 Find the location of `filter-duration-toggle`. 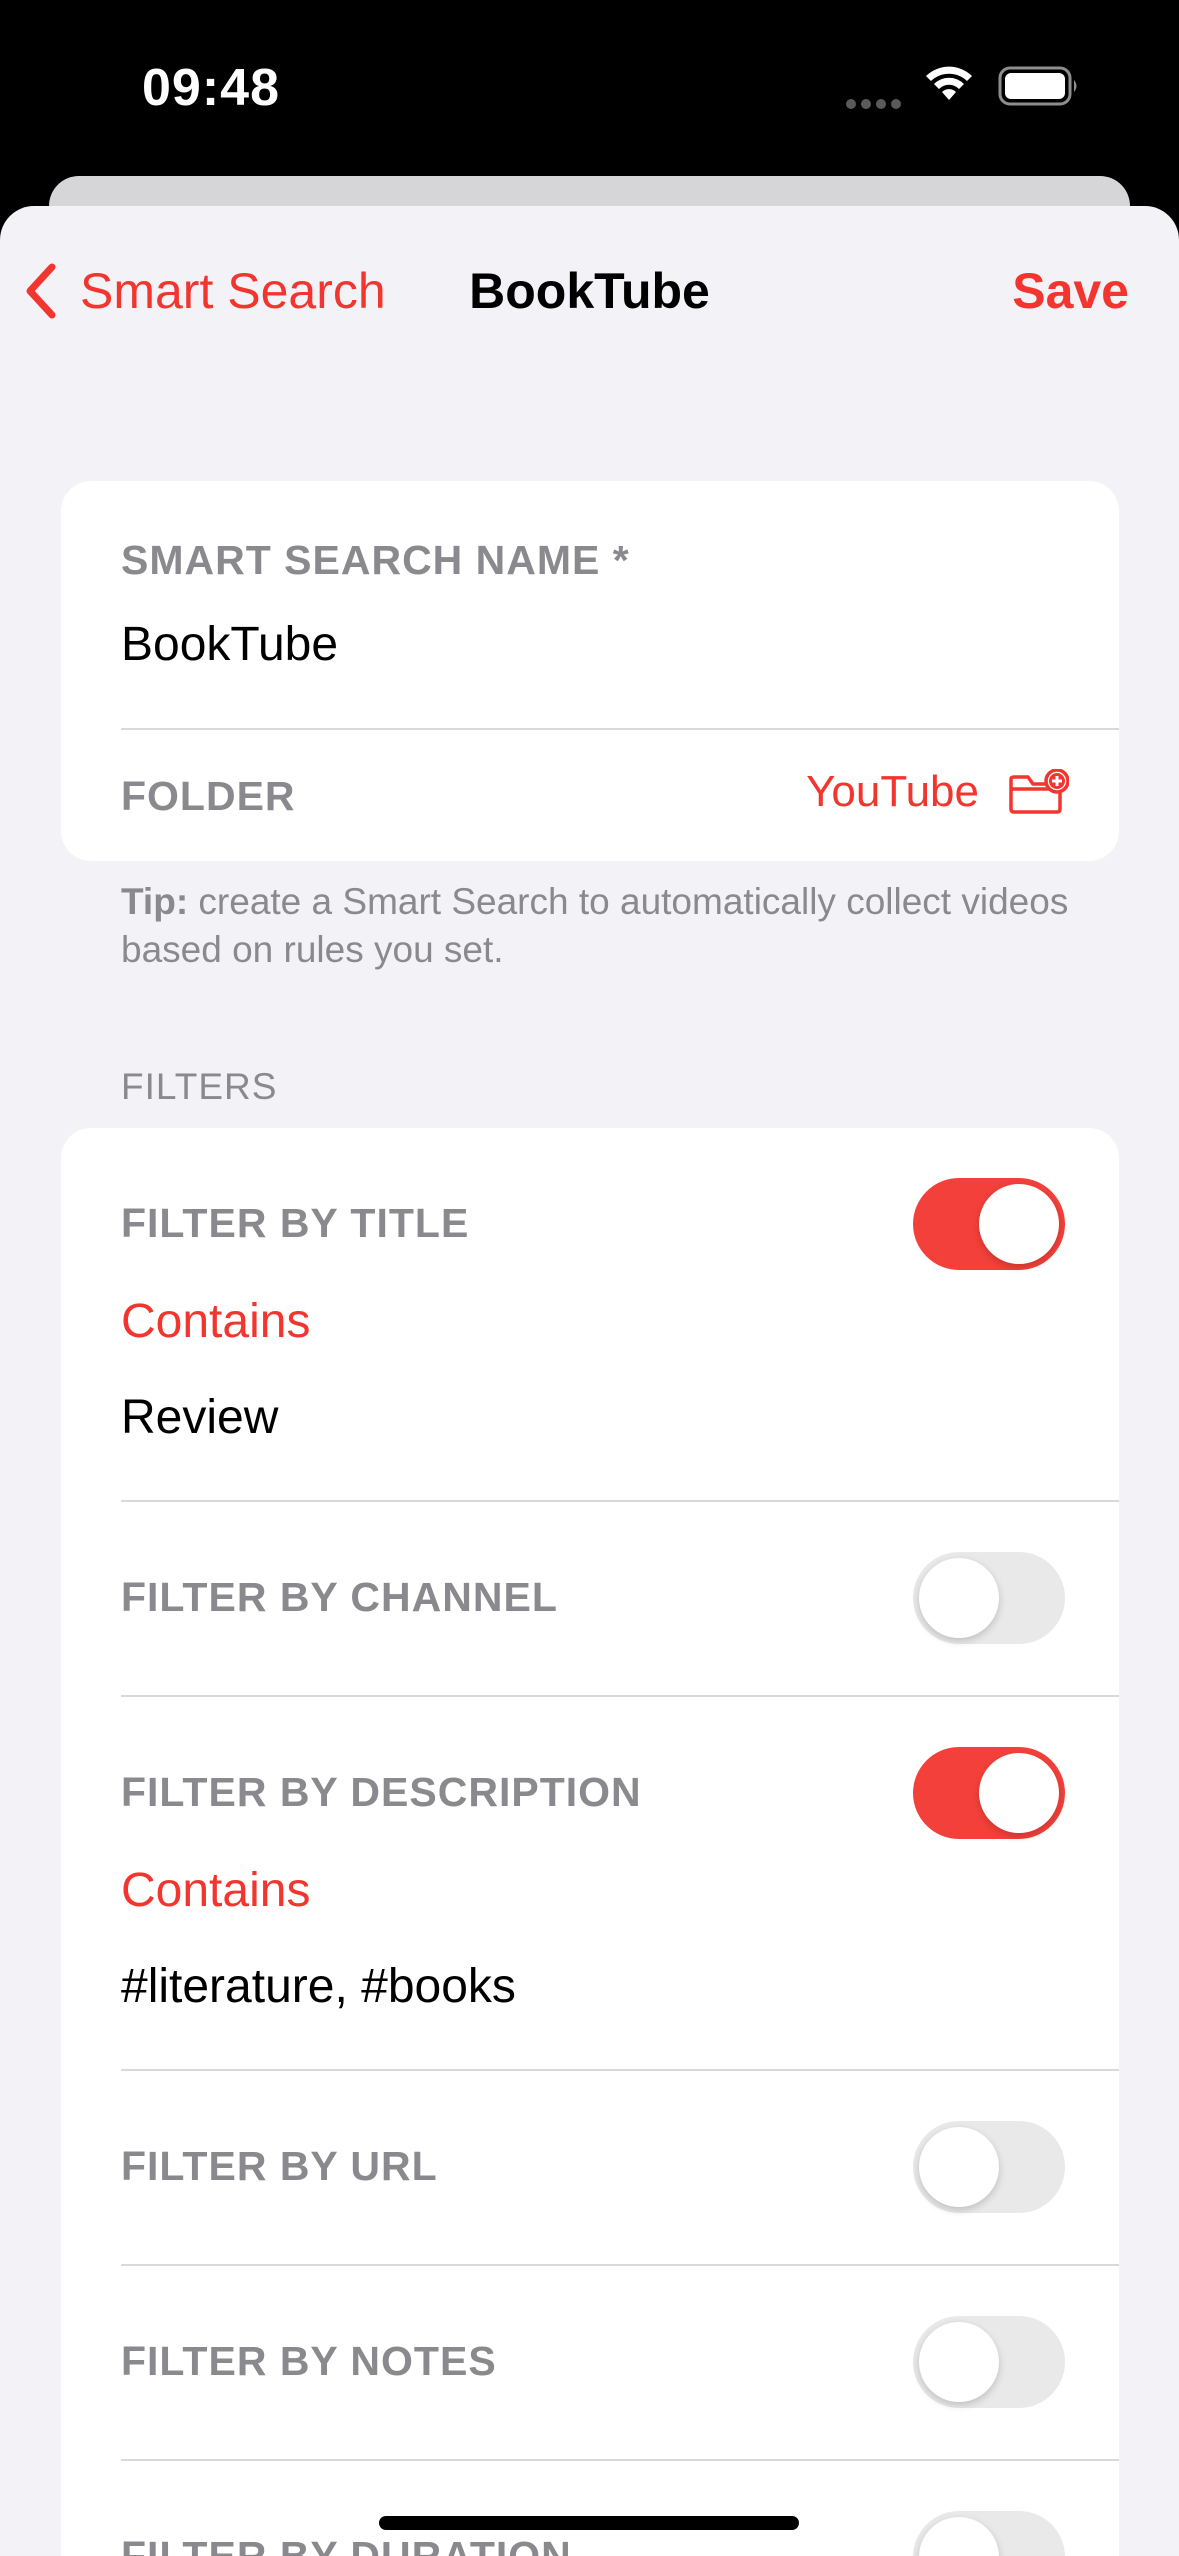

filter-duration-toggle is located at coordinates (989, 2533).